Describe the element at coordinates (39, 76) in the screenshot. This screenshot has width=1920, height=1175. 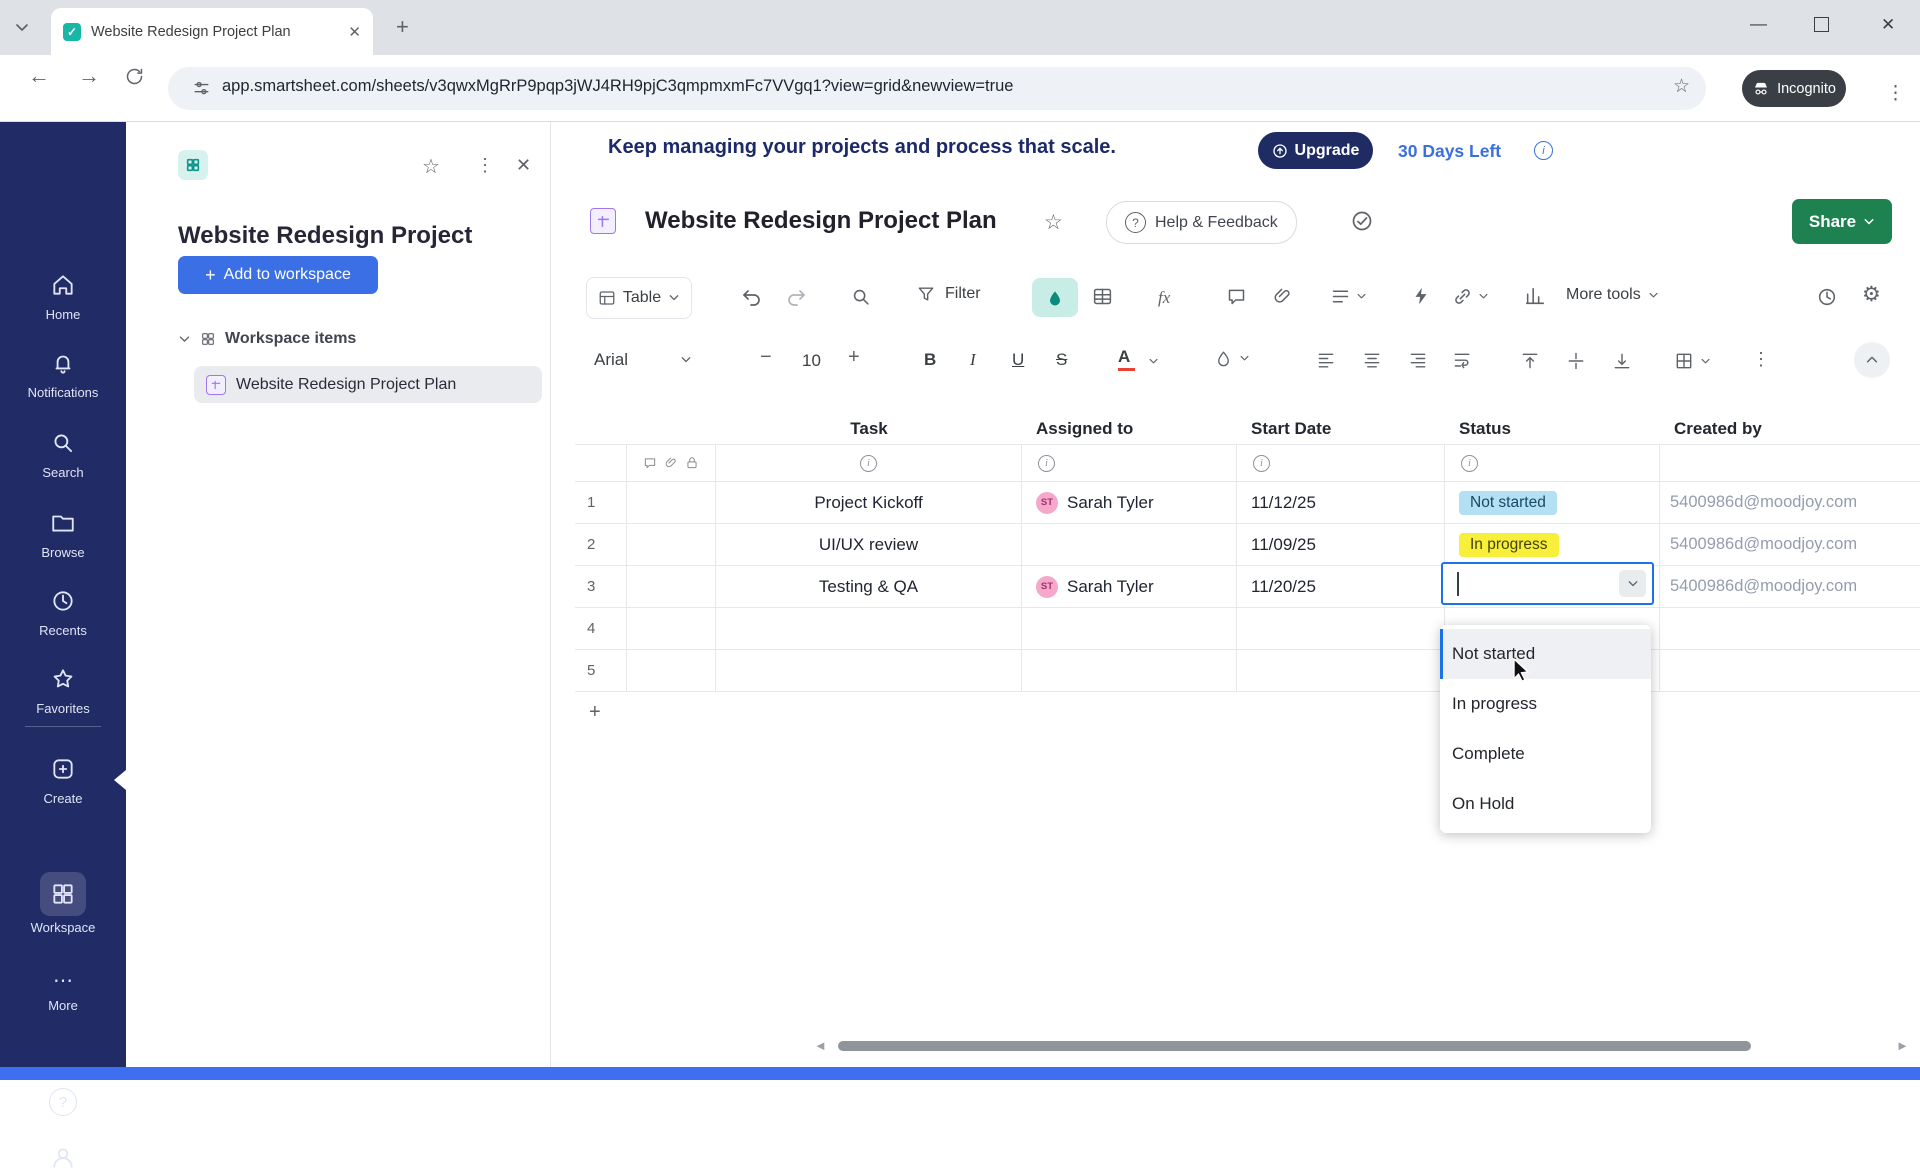
I see `back-button: ←` at that location.